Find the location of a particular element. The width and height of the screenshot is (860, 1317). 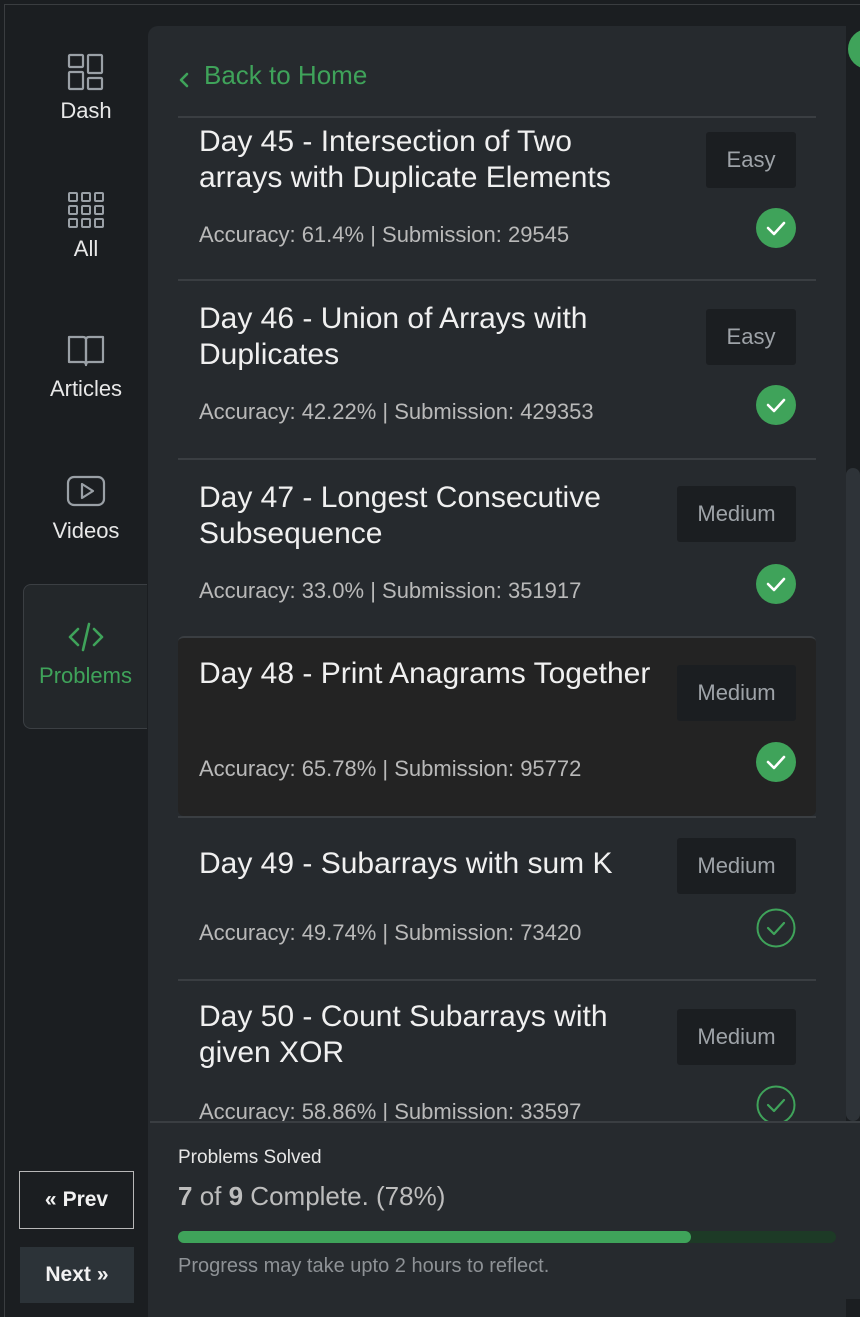

complete-text: Complete. (78%) is located at coordinates (344, 1196).